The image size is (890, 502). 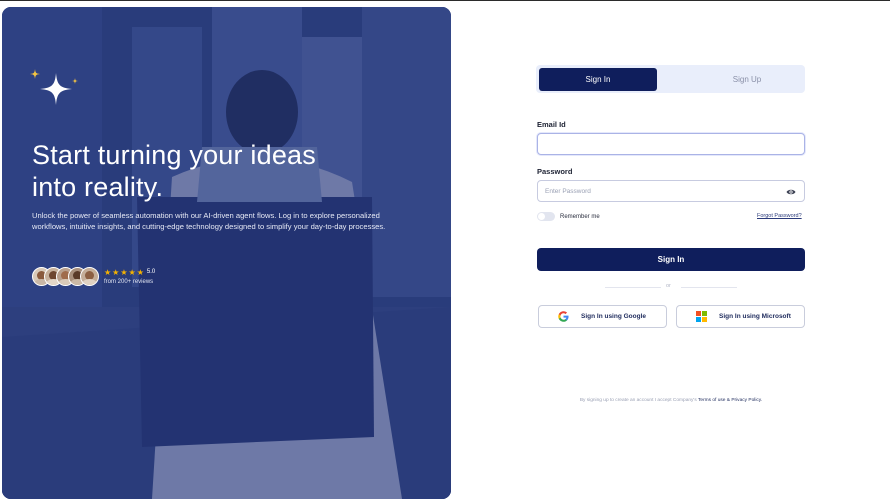 I want to click on eye-icon, so click(x=791, y=192).